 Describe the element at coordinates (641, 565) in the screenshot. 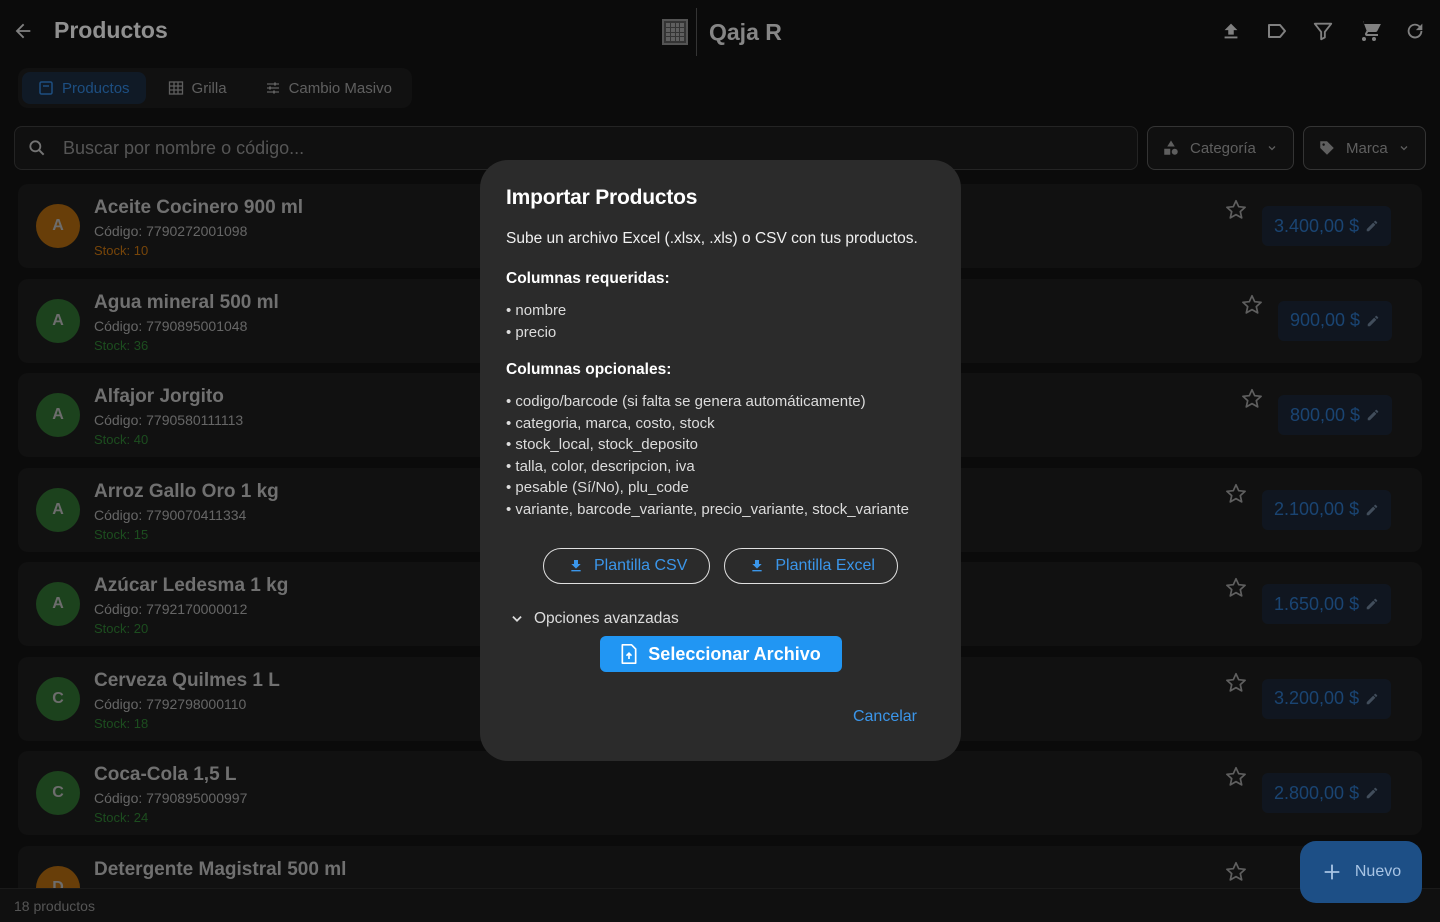

I see `csv-template-label: Plantilla CSV` at that location.